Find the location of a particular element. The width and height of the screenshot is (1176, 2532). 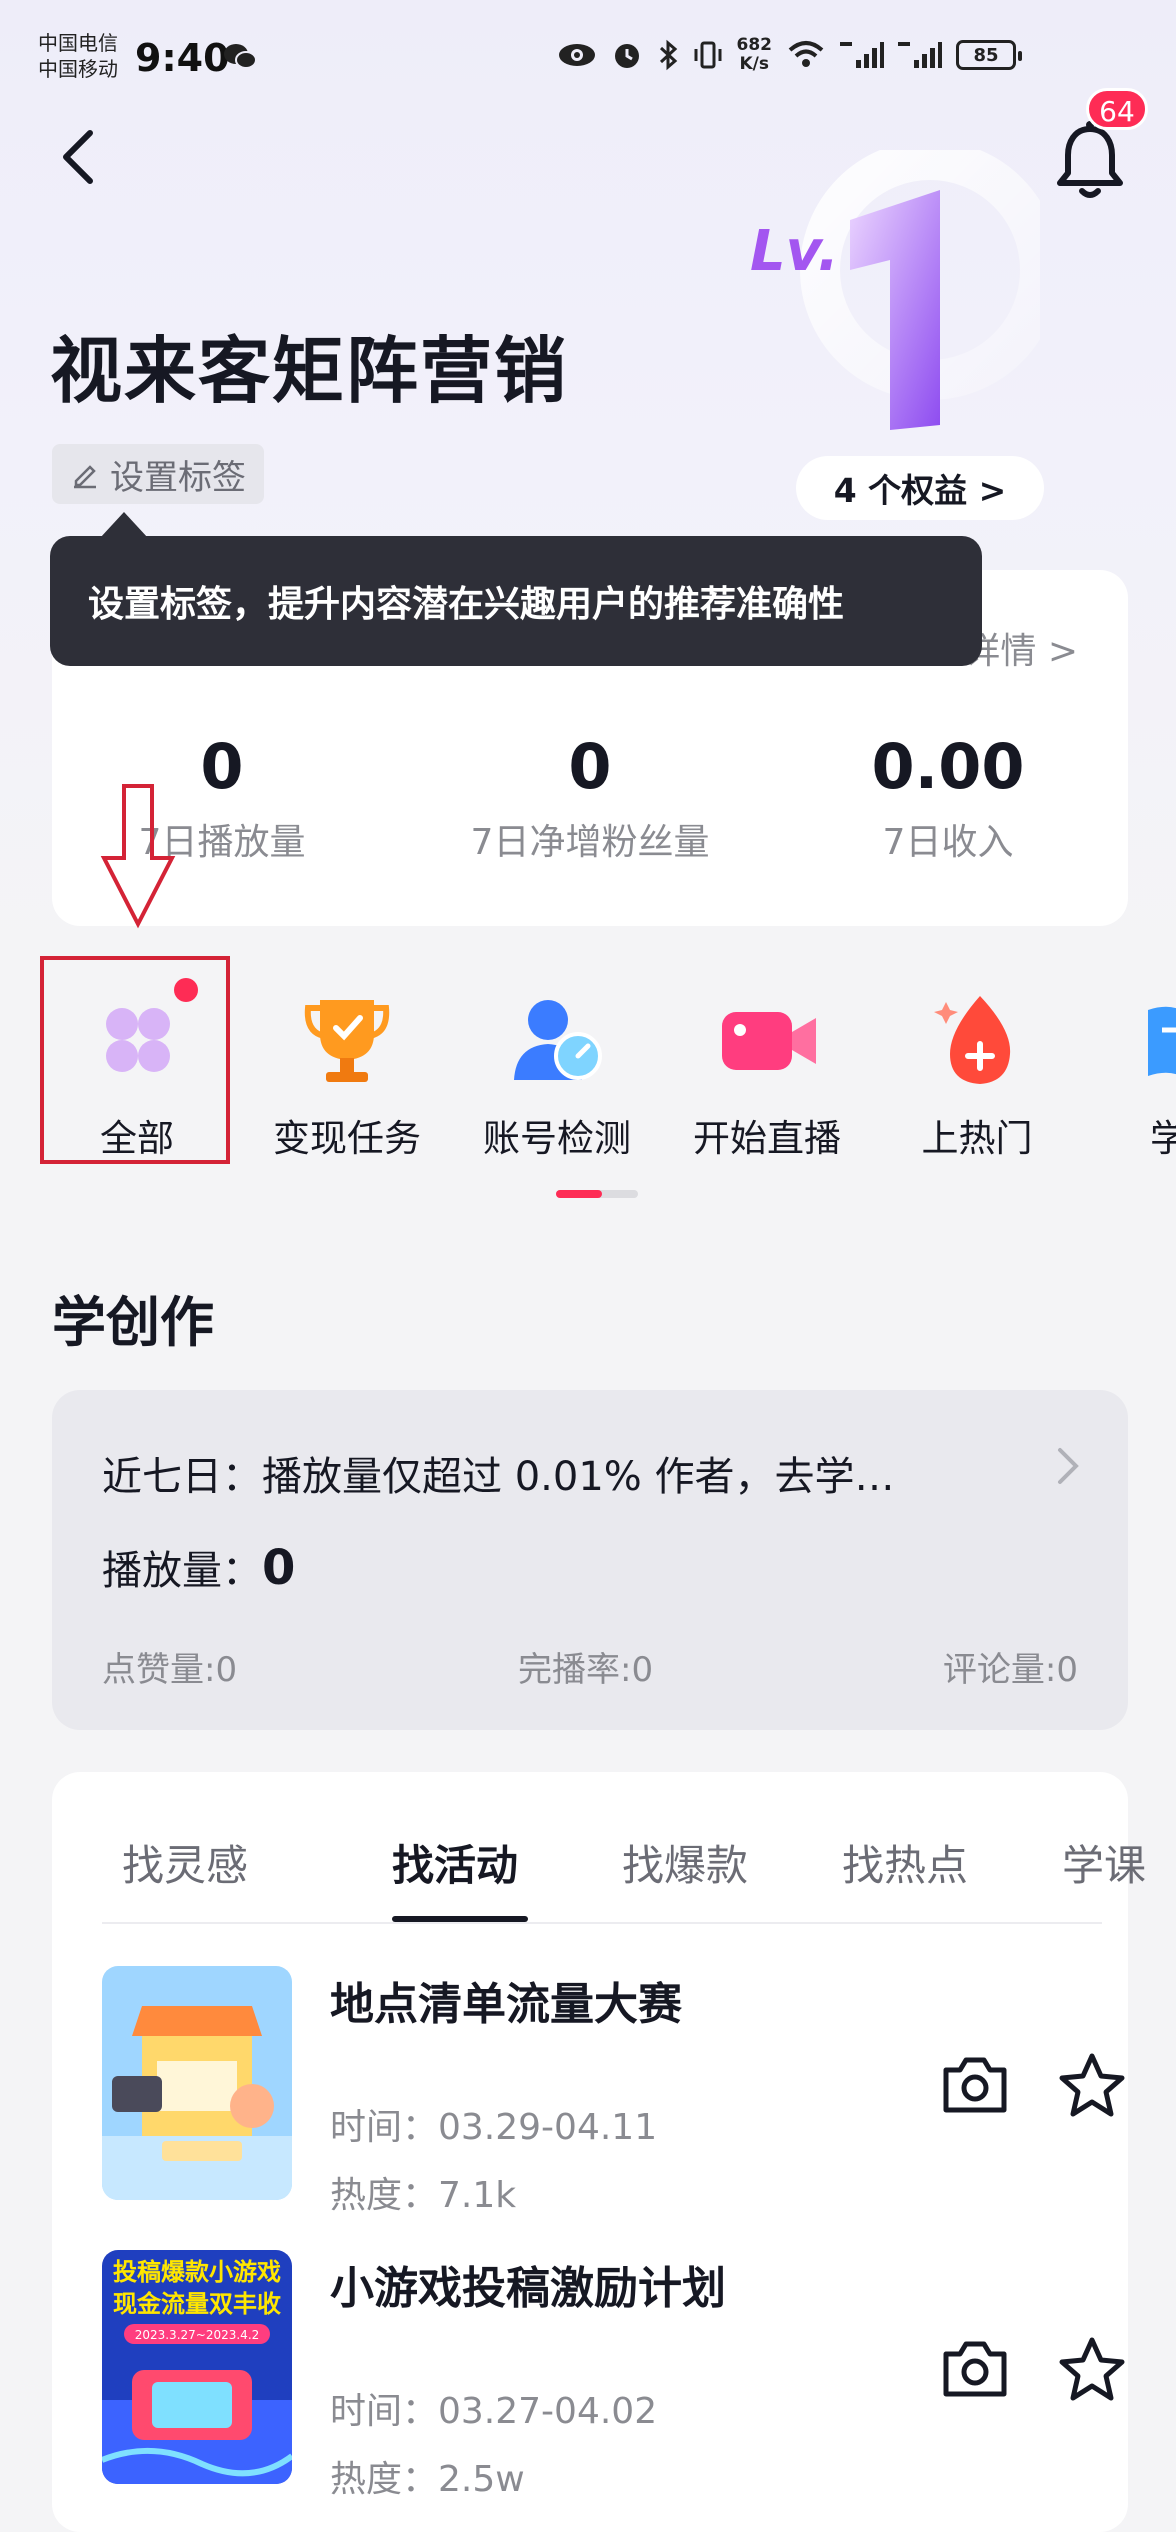

back-button is located at coordinates (78, 157).